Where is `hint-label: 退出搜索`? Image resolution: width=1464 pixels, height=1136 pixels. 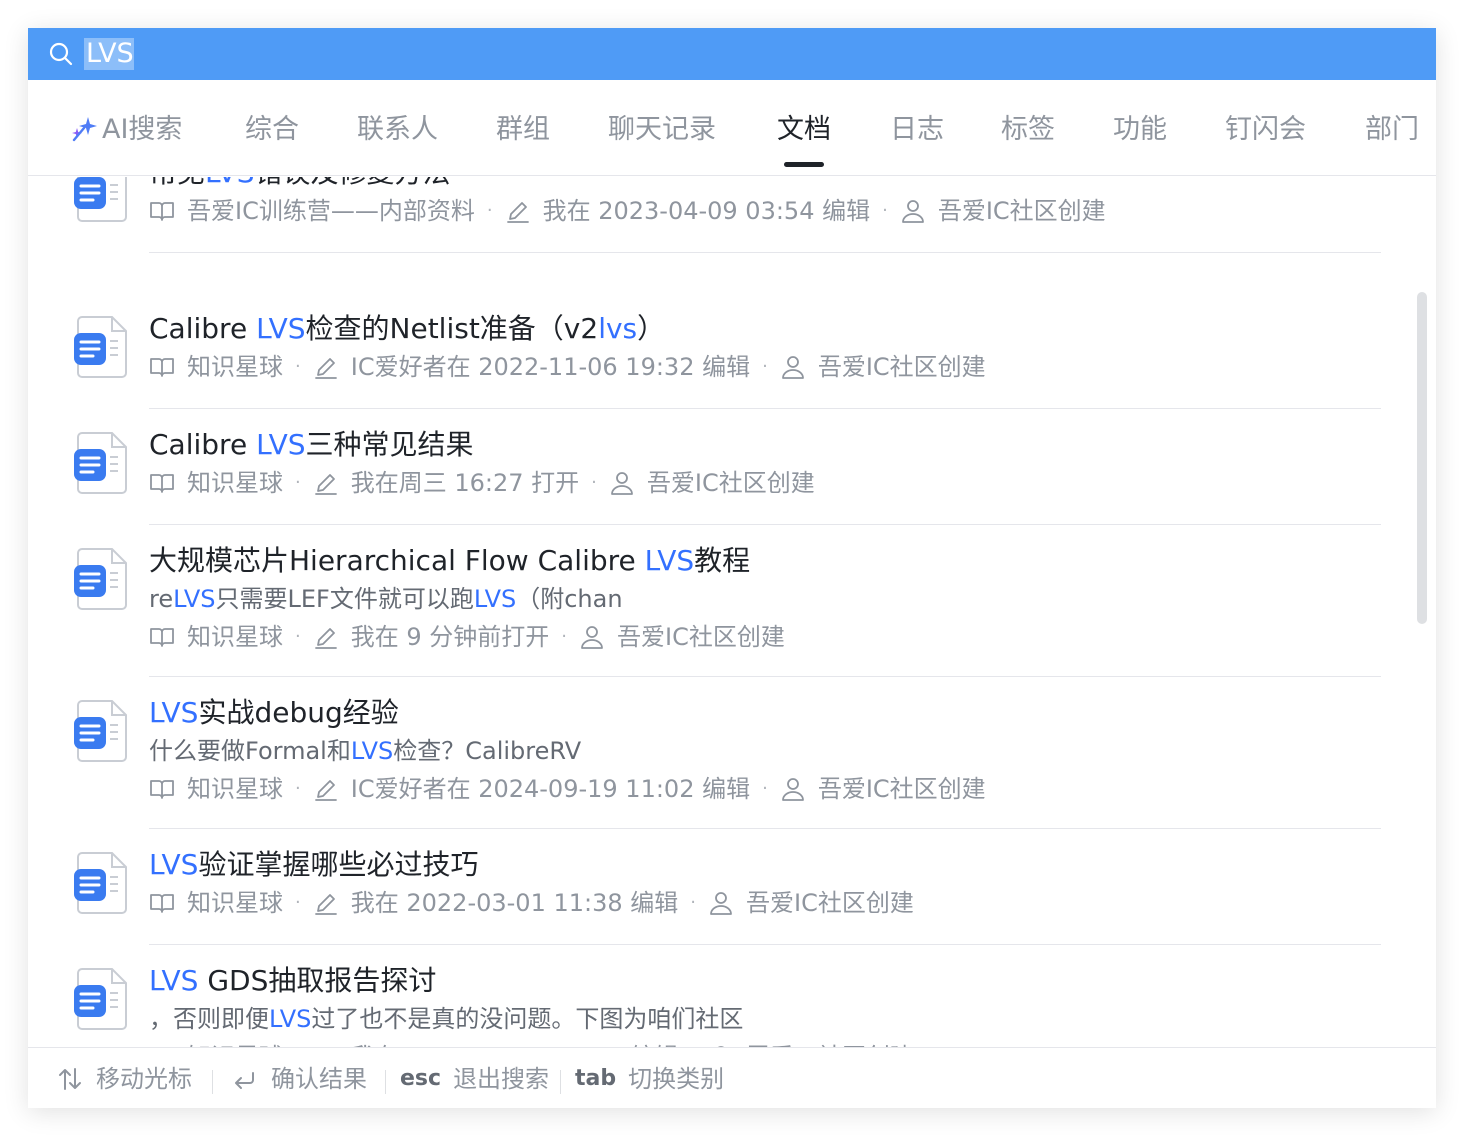
hint-label: 退出搜索 is located at coordinates (501, 1079).